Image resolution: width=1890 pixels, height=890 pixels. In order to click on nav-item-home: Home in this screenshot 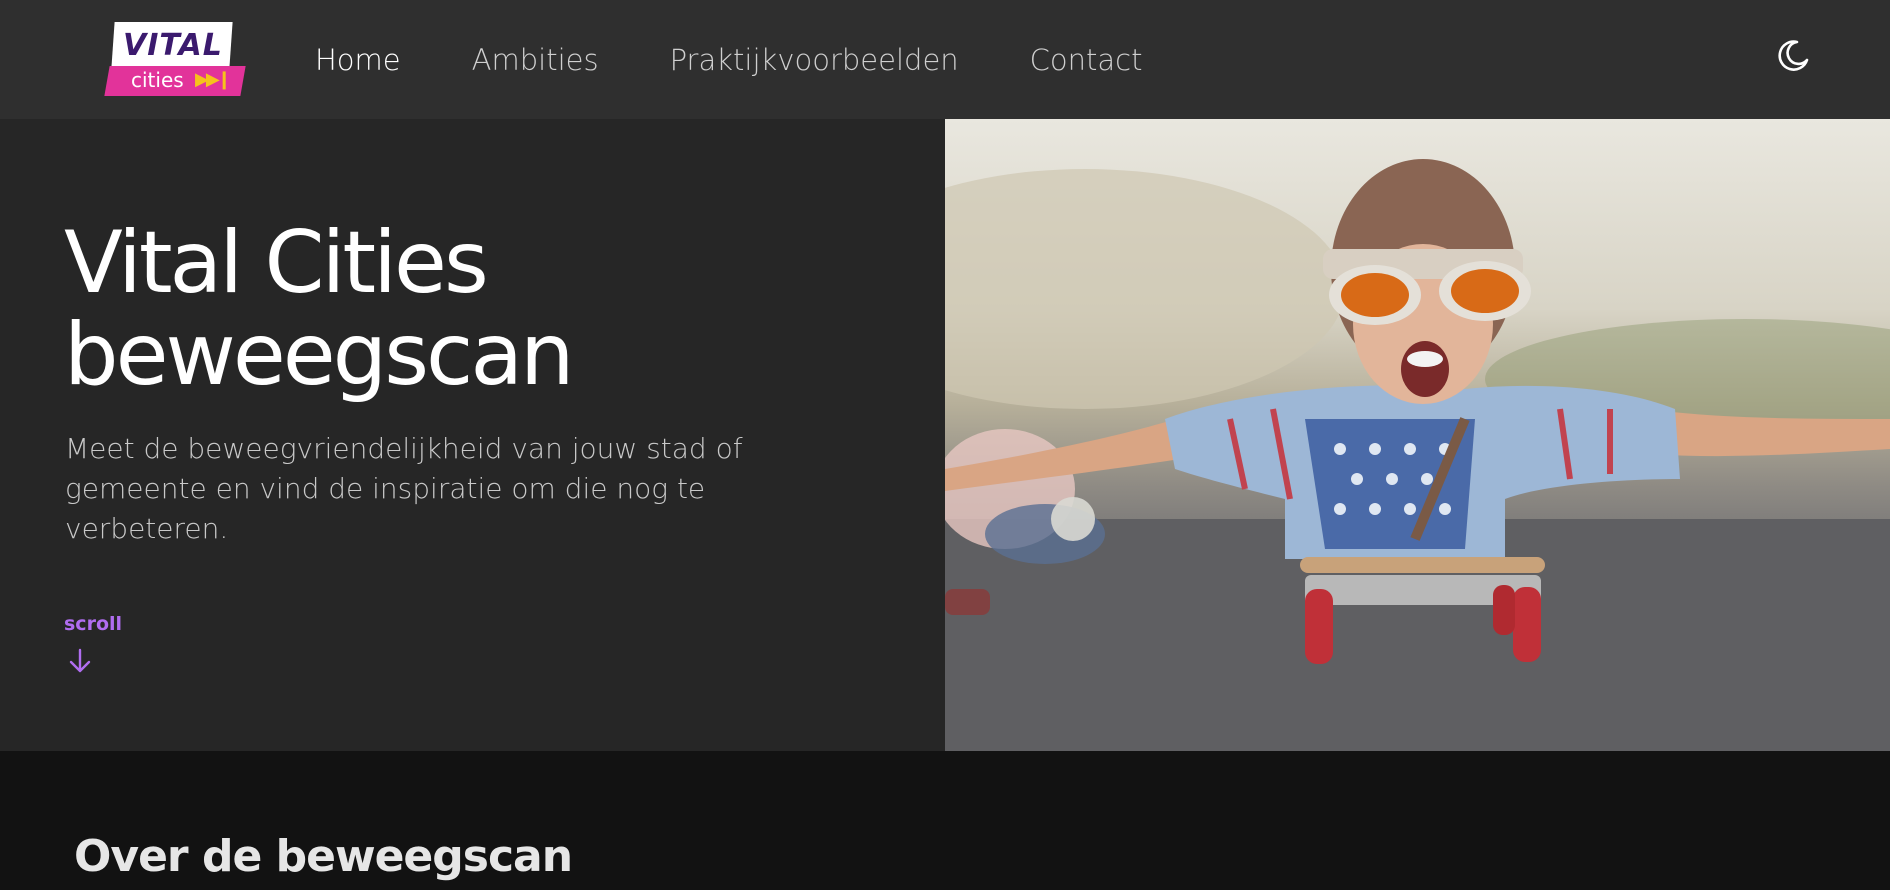, I will do `click(358, 60)`.